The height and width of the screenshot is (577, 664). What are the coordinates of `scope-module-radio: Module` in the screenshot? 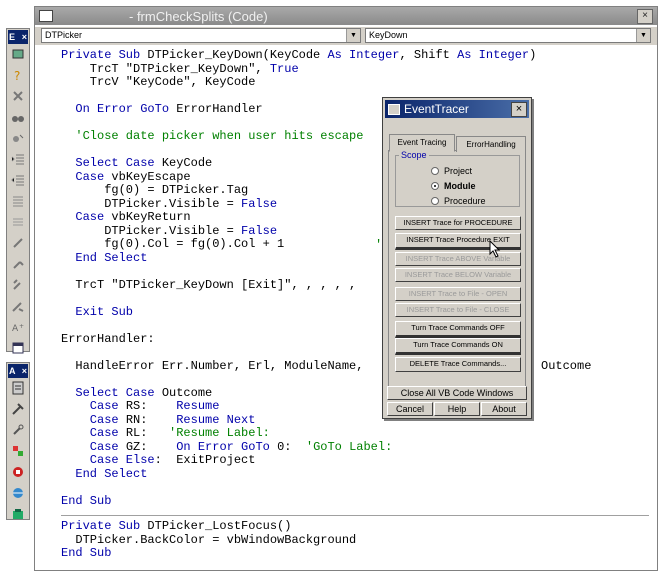 It's located at (453, 186).